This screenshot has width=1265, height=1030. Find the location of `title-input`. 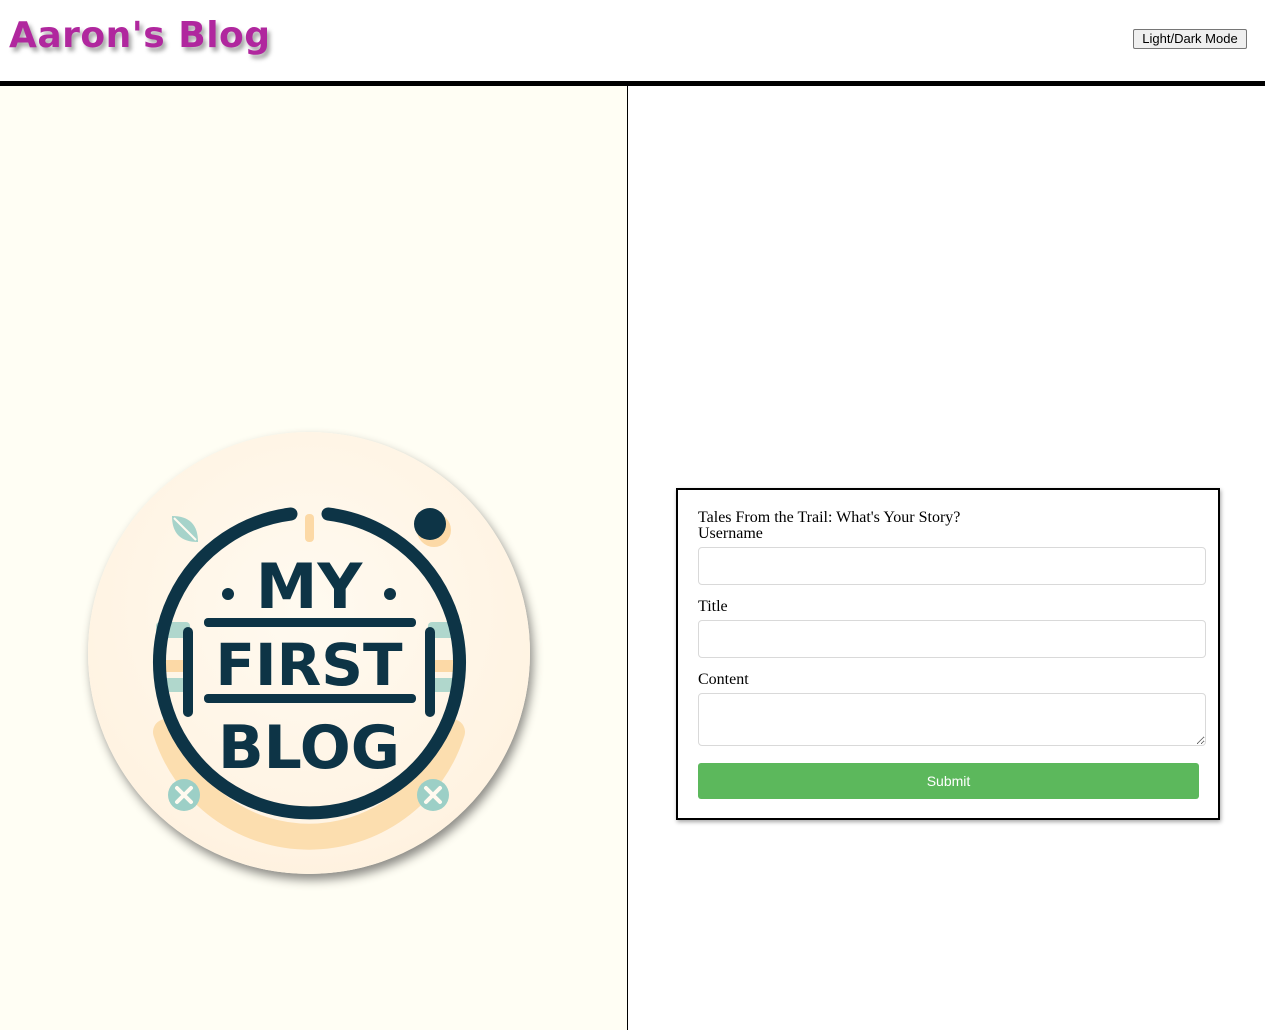

title-input is located at coordinates (952, 639).